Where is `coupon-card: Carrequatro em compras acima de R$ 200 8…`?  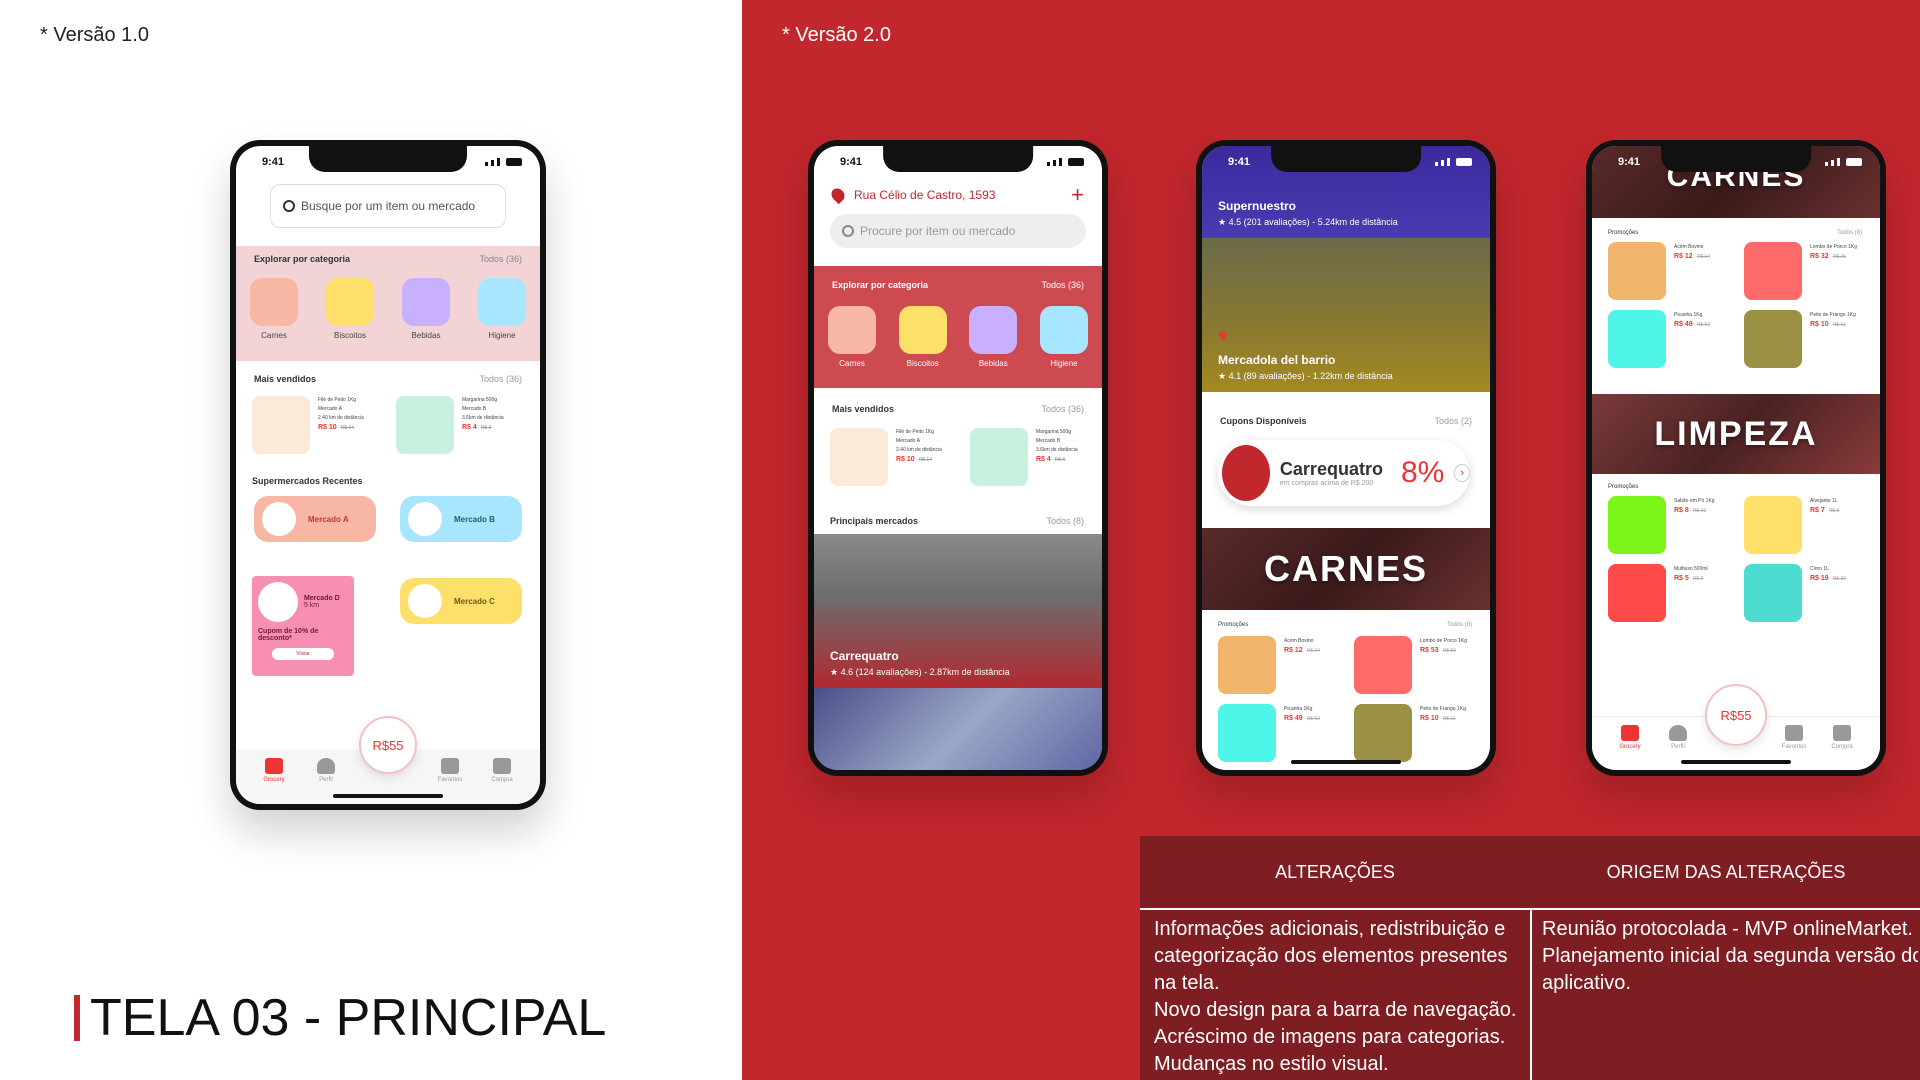 coupon-card: Carrequatro em compras acima de R$ 200 8… is located at coordinates (1344, 473).